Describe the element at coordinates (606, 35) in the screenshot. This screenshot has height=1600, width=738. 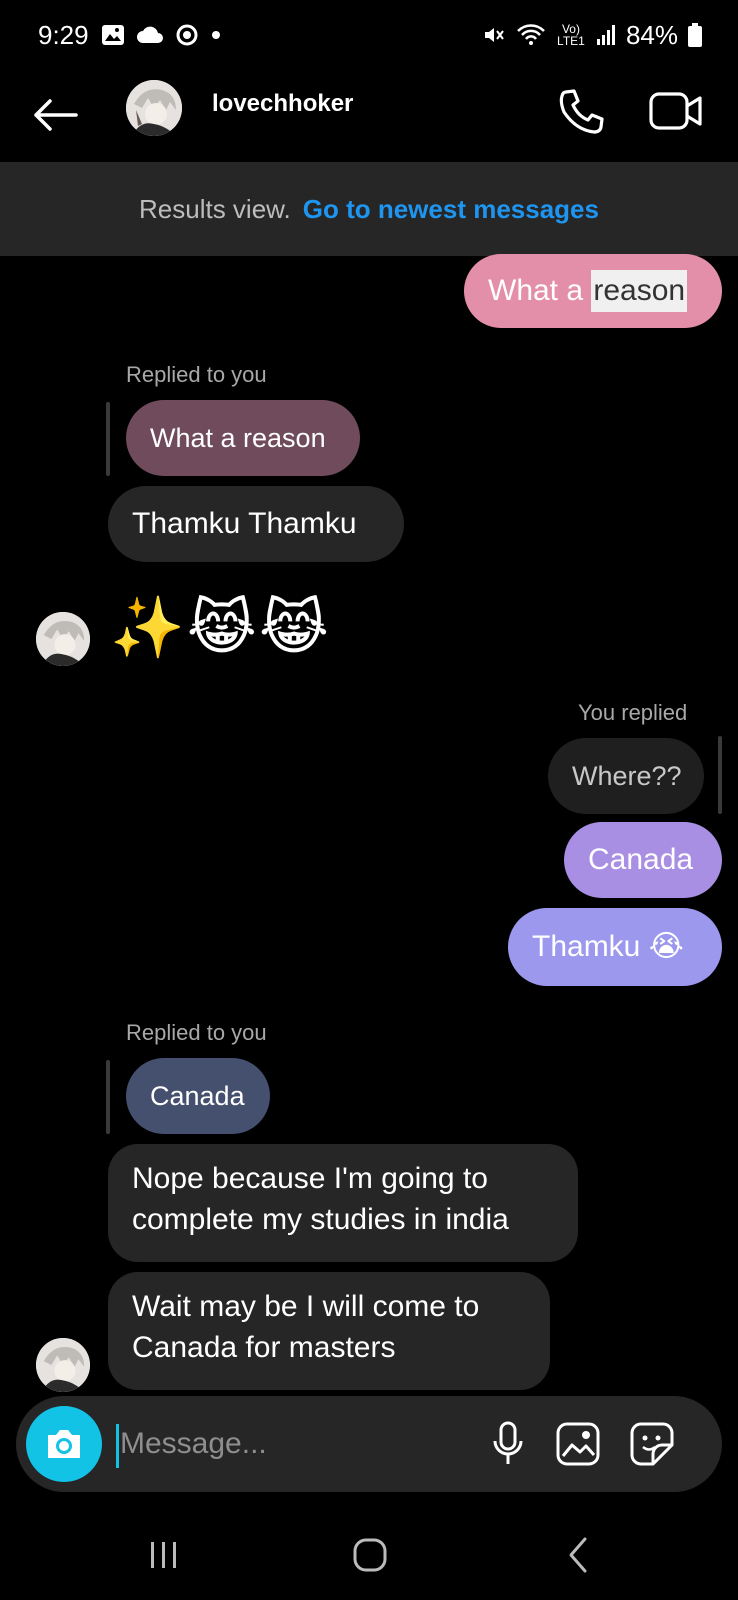
I see `signal-icon` at that location.